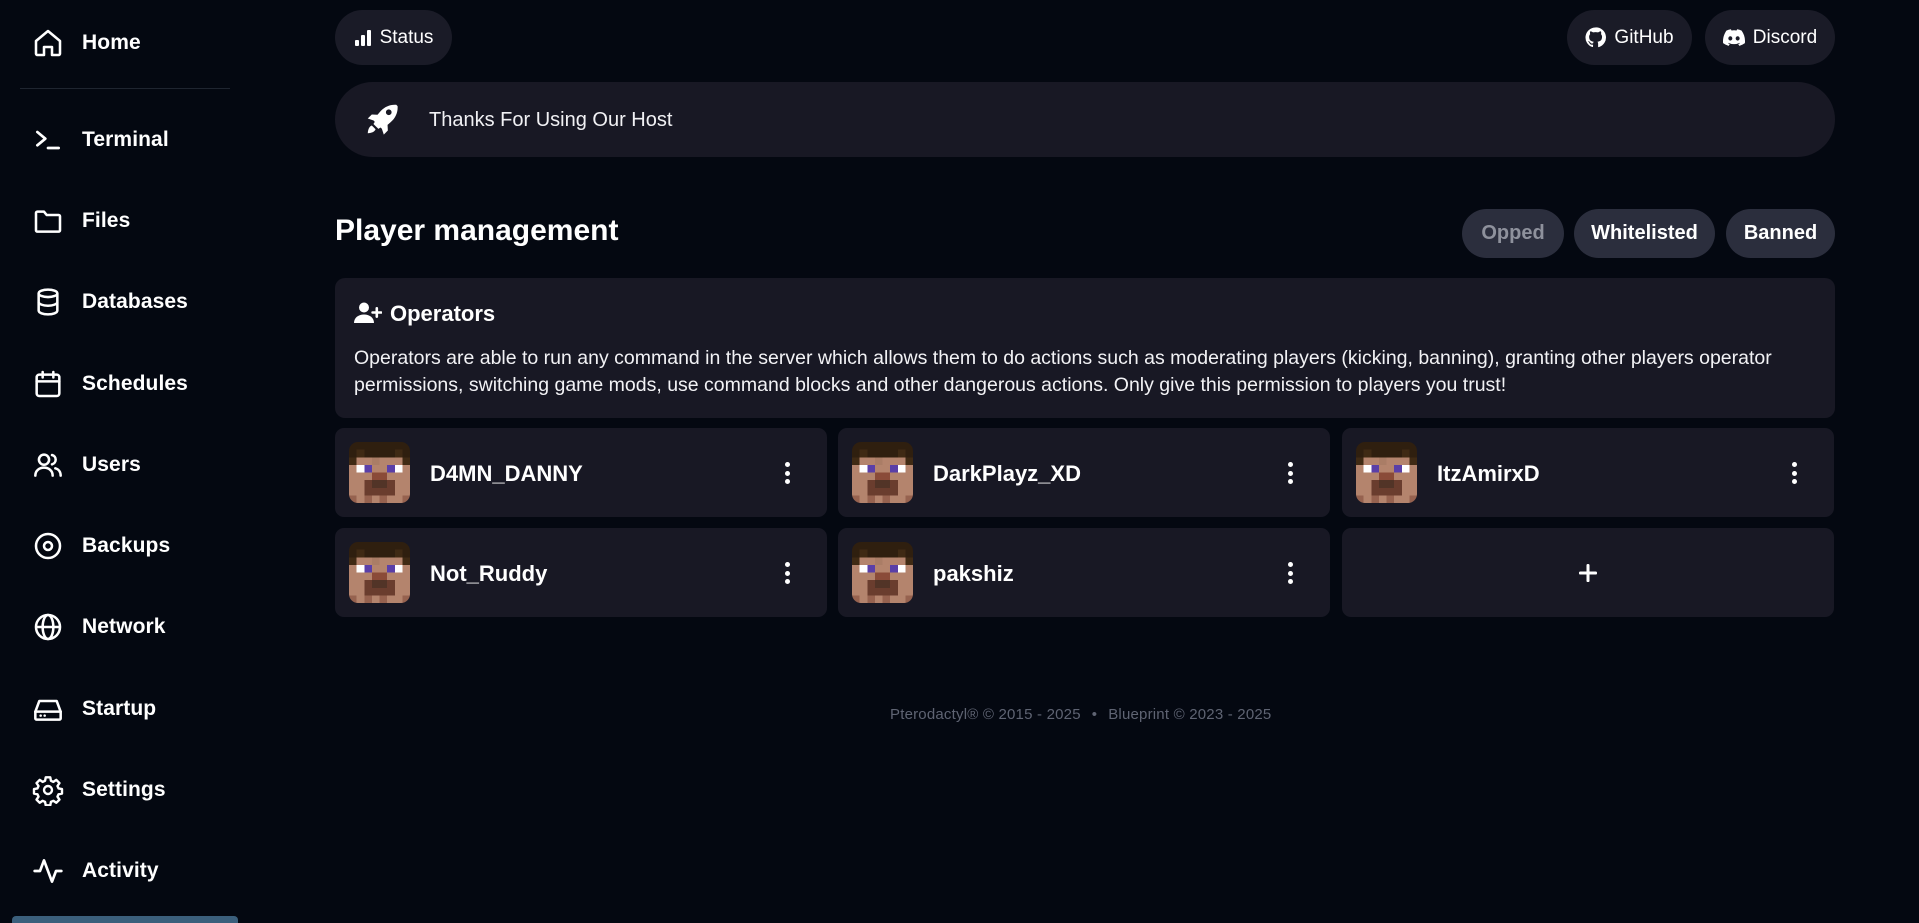 The width and height of the screenshot is (1919, 923). I want to click on sidebar-item-schedules: Schedules, so click(119, 384).